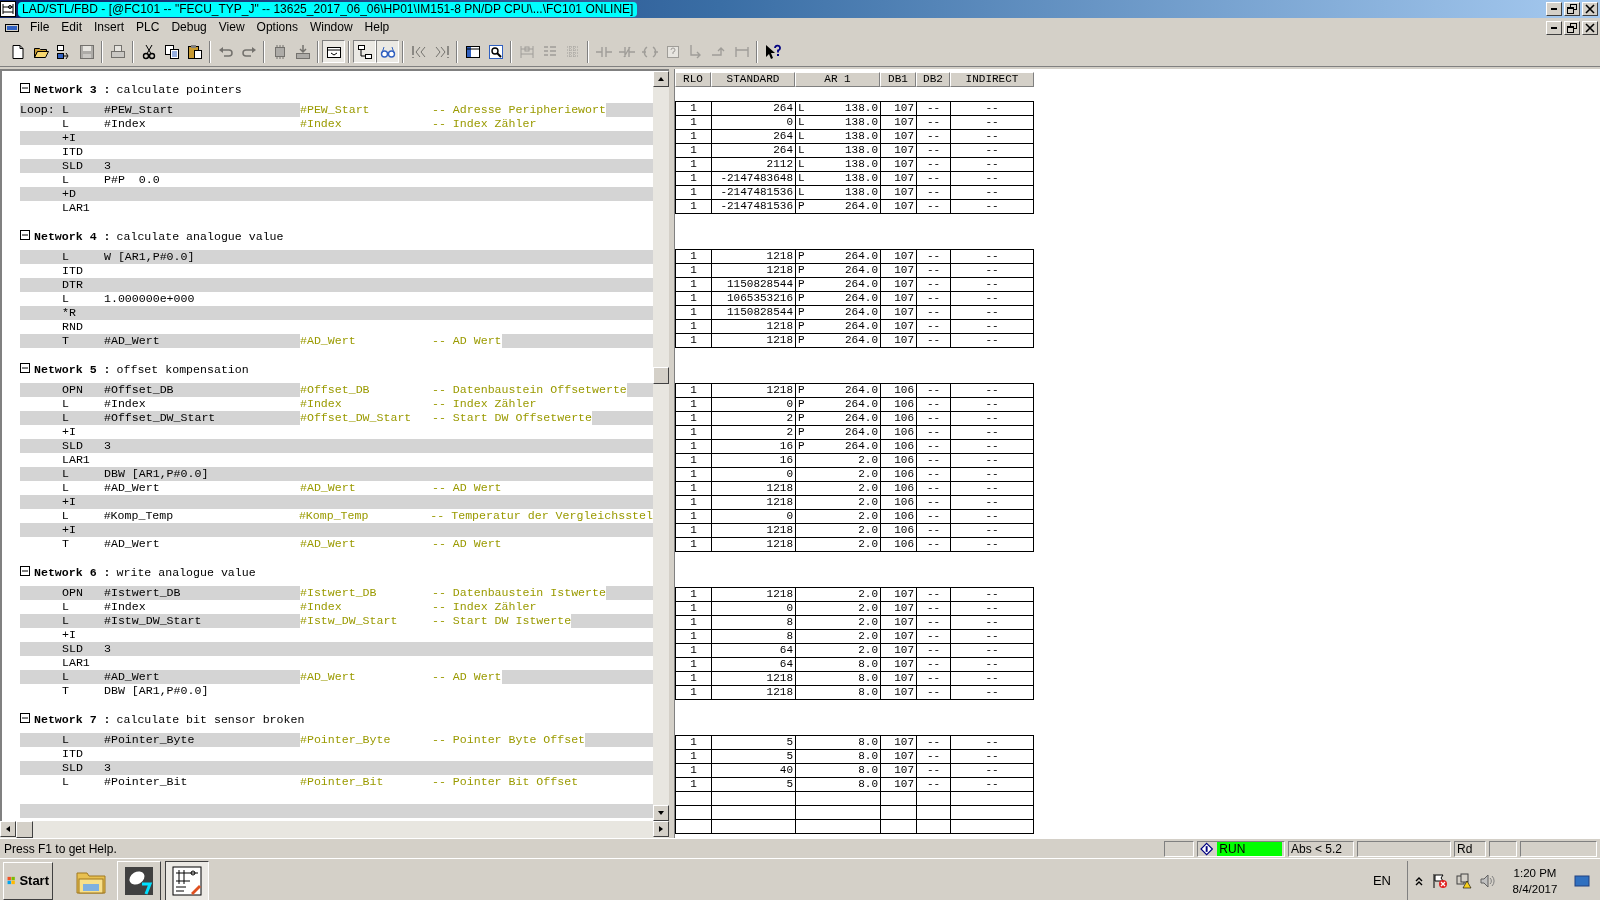  Describe the element at coordinates (28, 880) in the screenshot. I see `start-button: Start` at that location.